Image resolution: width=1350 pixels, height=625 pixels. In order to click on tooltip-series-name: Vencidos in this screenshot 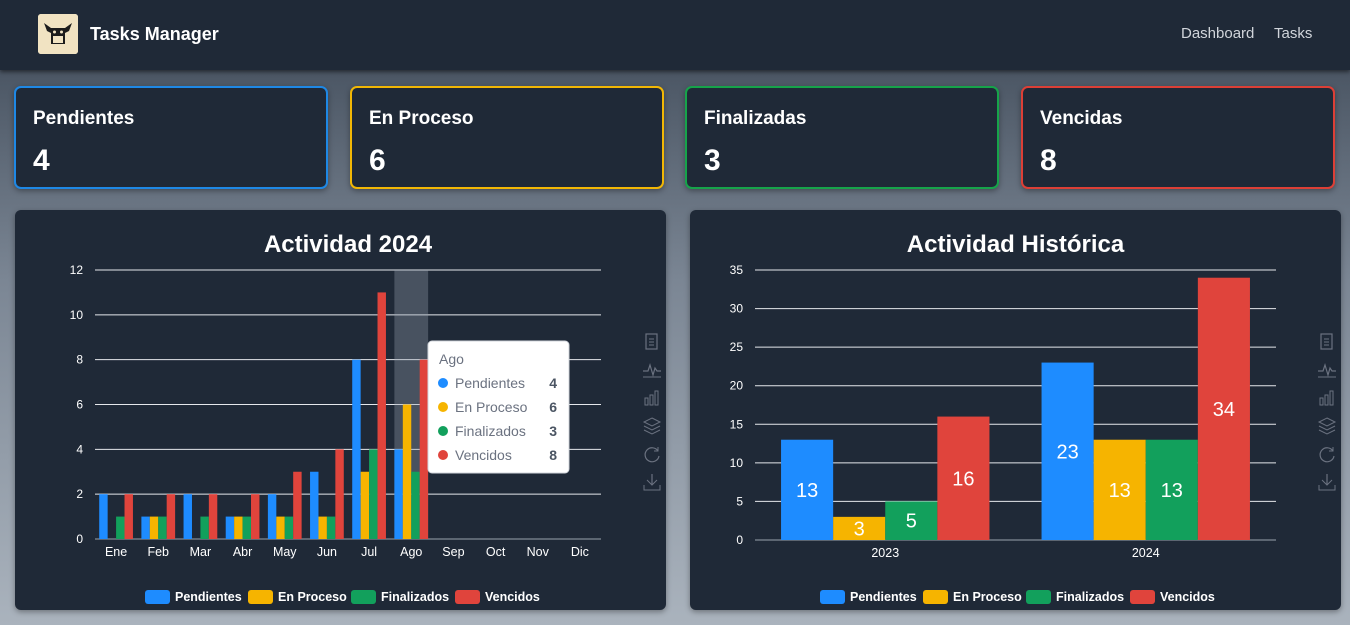, I will do `click(483, 455)`.